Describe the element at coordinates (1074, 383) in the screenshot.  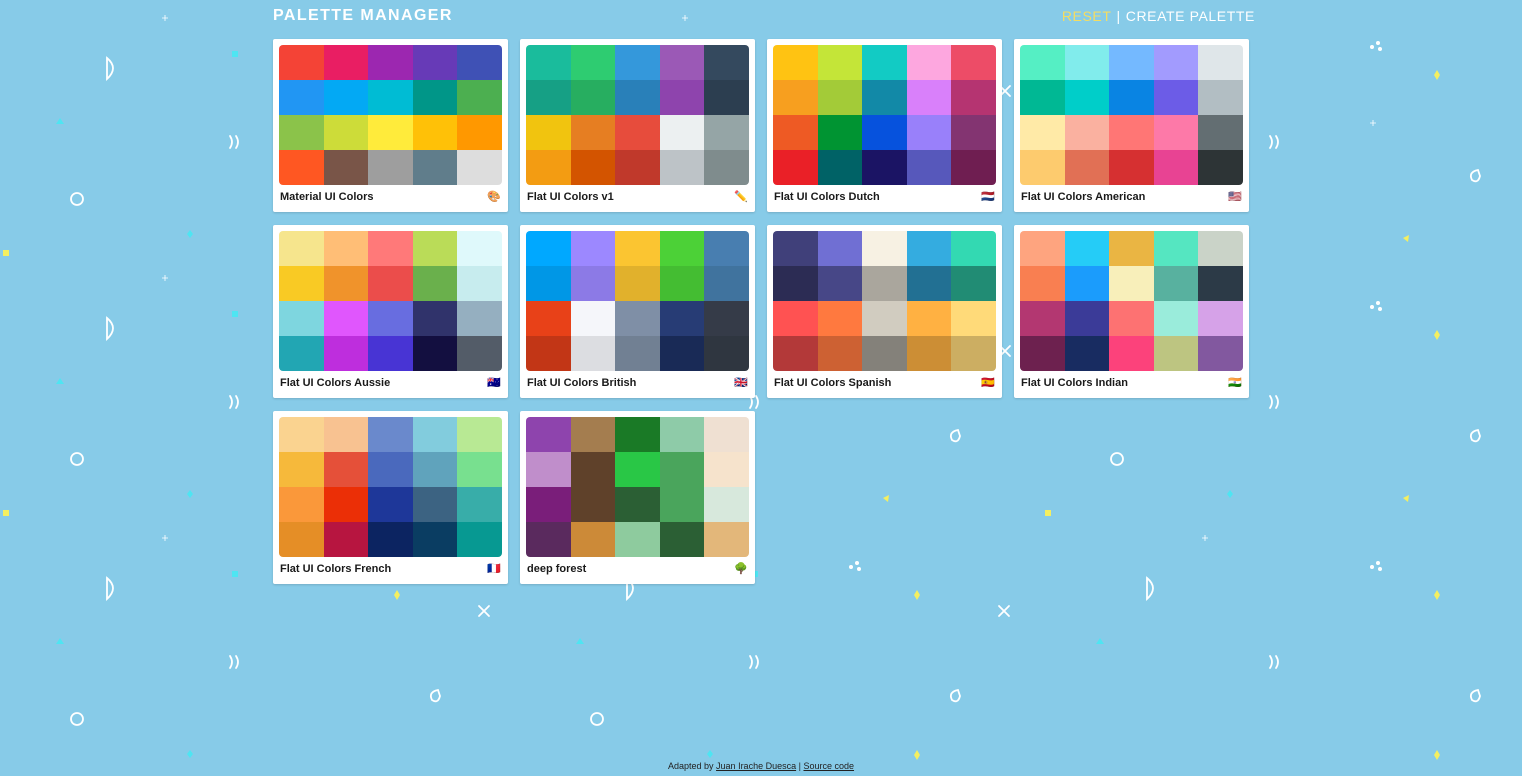
I see `palette-name: Flat UI Colors Indian` at that location.